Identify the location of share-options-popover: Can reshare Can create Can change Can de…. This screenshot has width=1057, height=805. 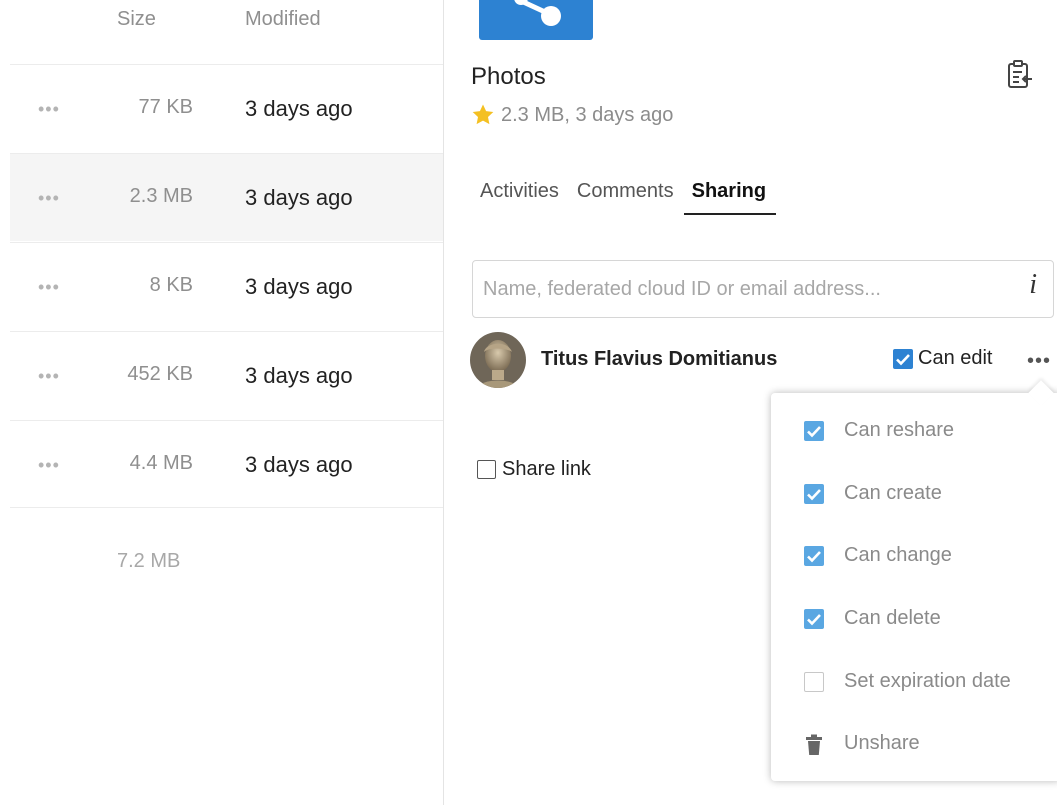
(914, 580).